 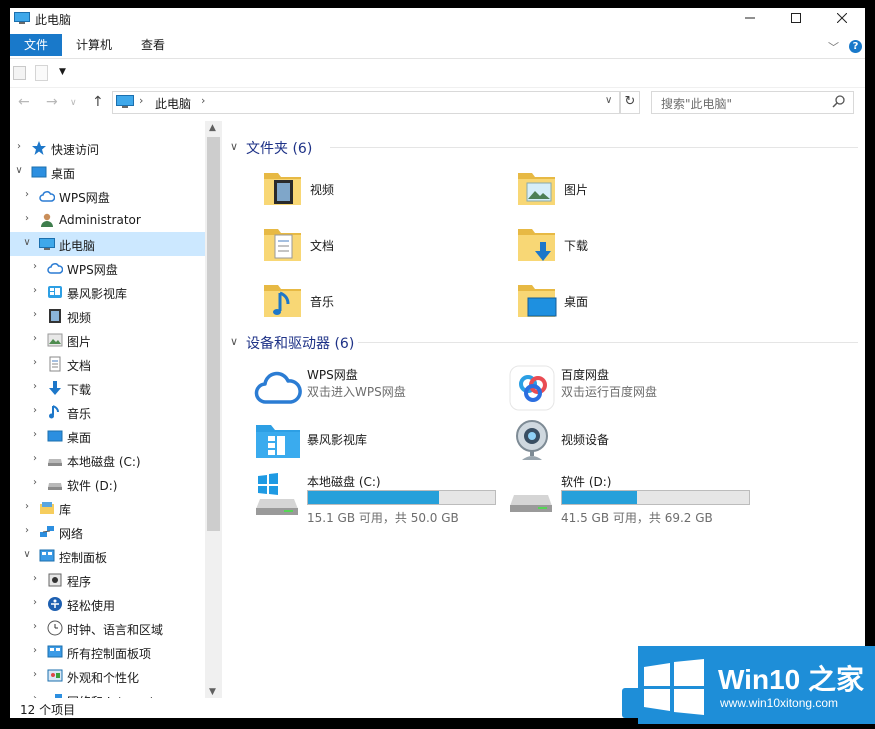 What do you see at coordinates (107, 460) in the screenshot?
I see `tree-item: › 本地磁盘 (C:)` at bounding box center [107, 460].